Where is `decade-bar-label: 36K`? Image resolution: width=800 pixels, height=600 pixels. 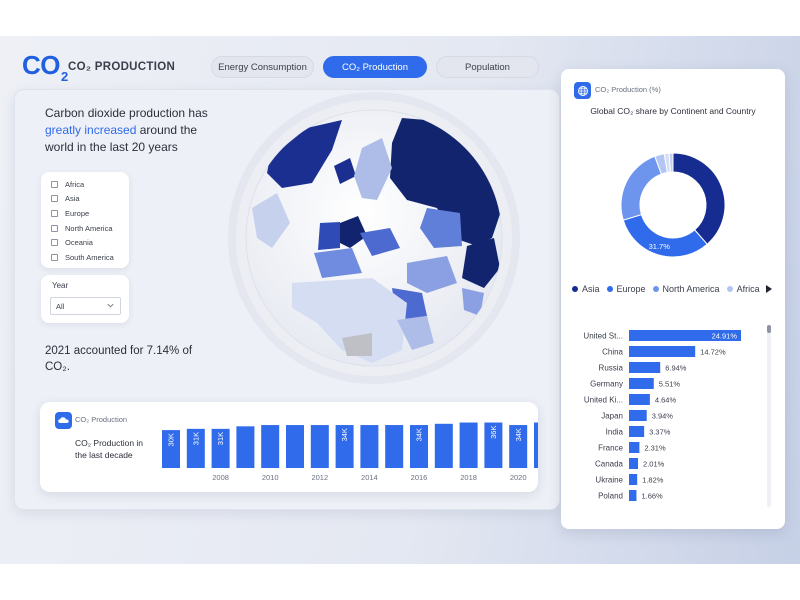 decade-bar-label: 36K is located at coordinates (493, 432).